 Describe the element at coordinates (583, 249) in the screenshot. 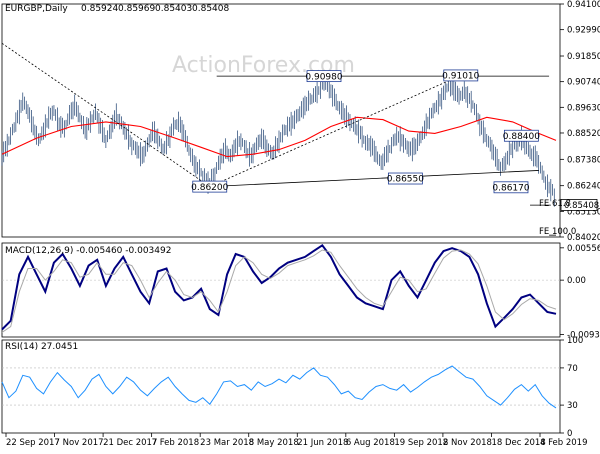

I see `macd-tick-label: 0.005567` at that location.